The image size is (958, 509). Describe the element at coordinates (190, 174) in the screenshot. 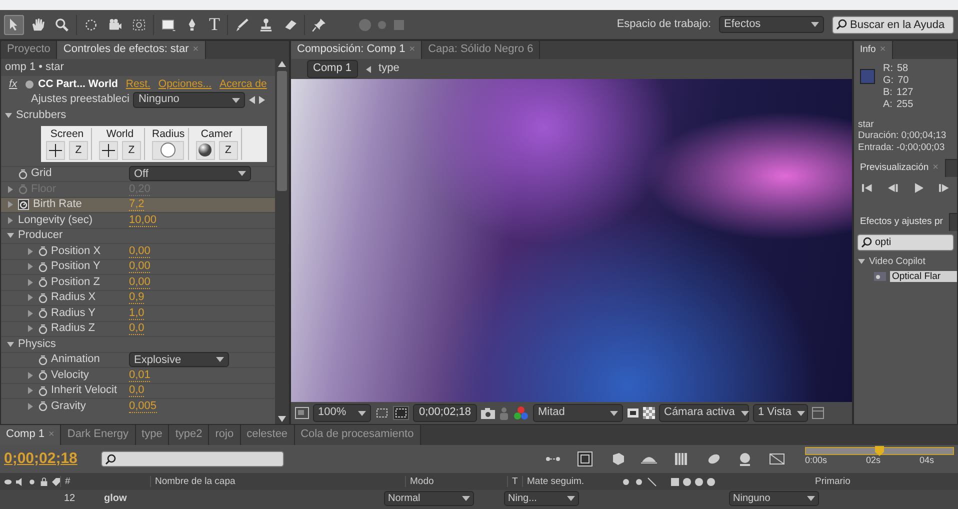

I see `property-dropdown: Off` at that location.